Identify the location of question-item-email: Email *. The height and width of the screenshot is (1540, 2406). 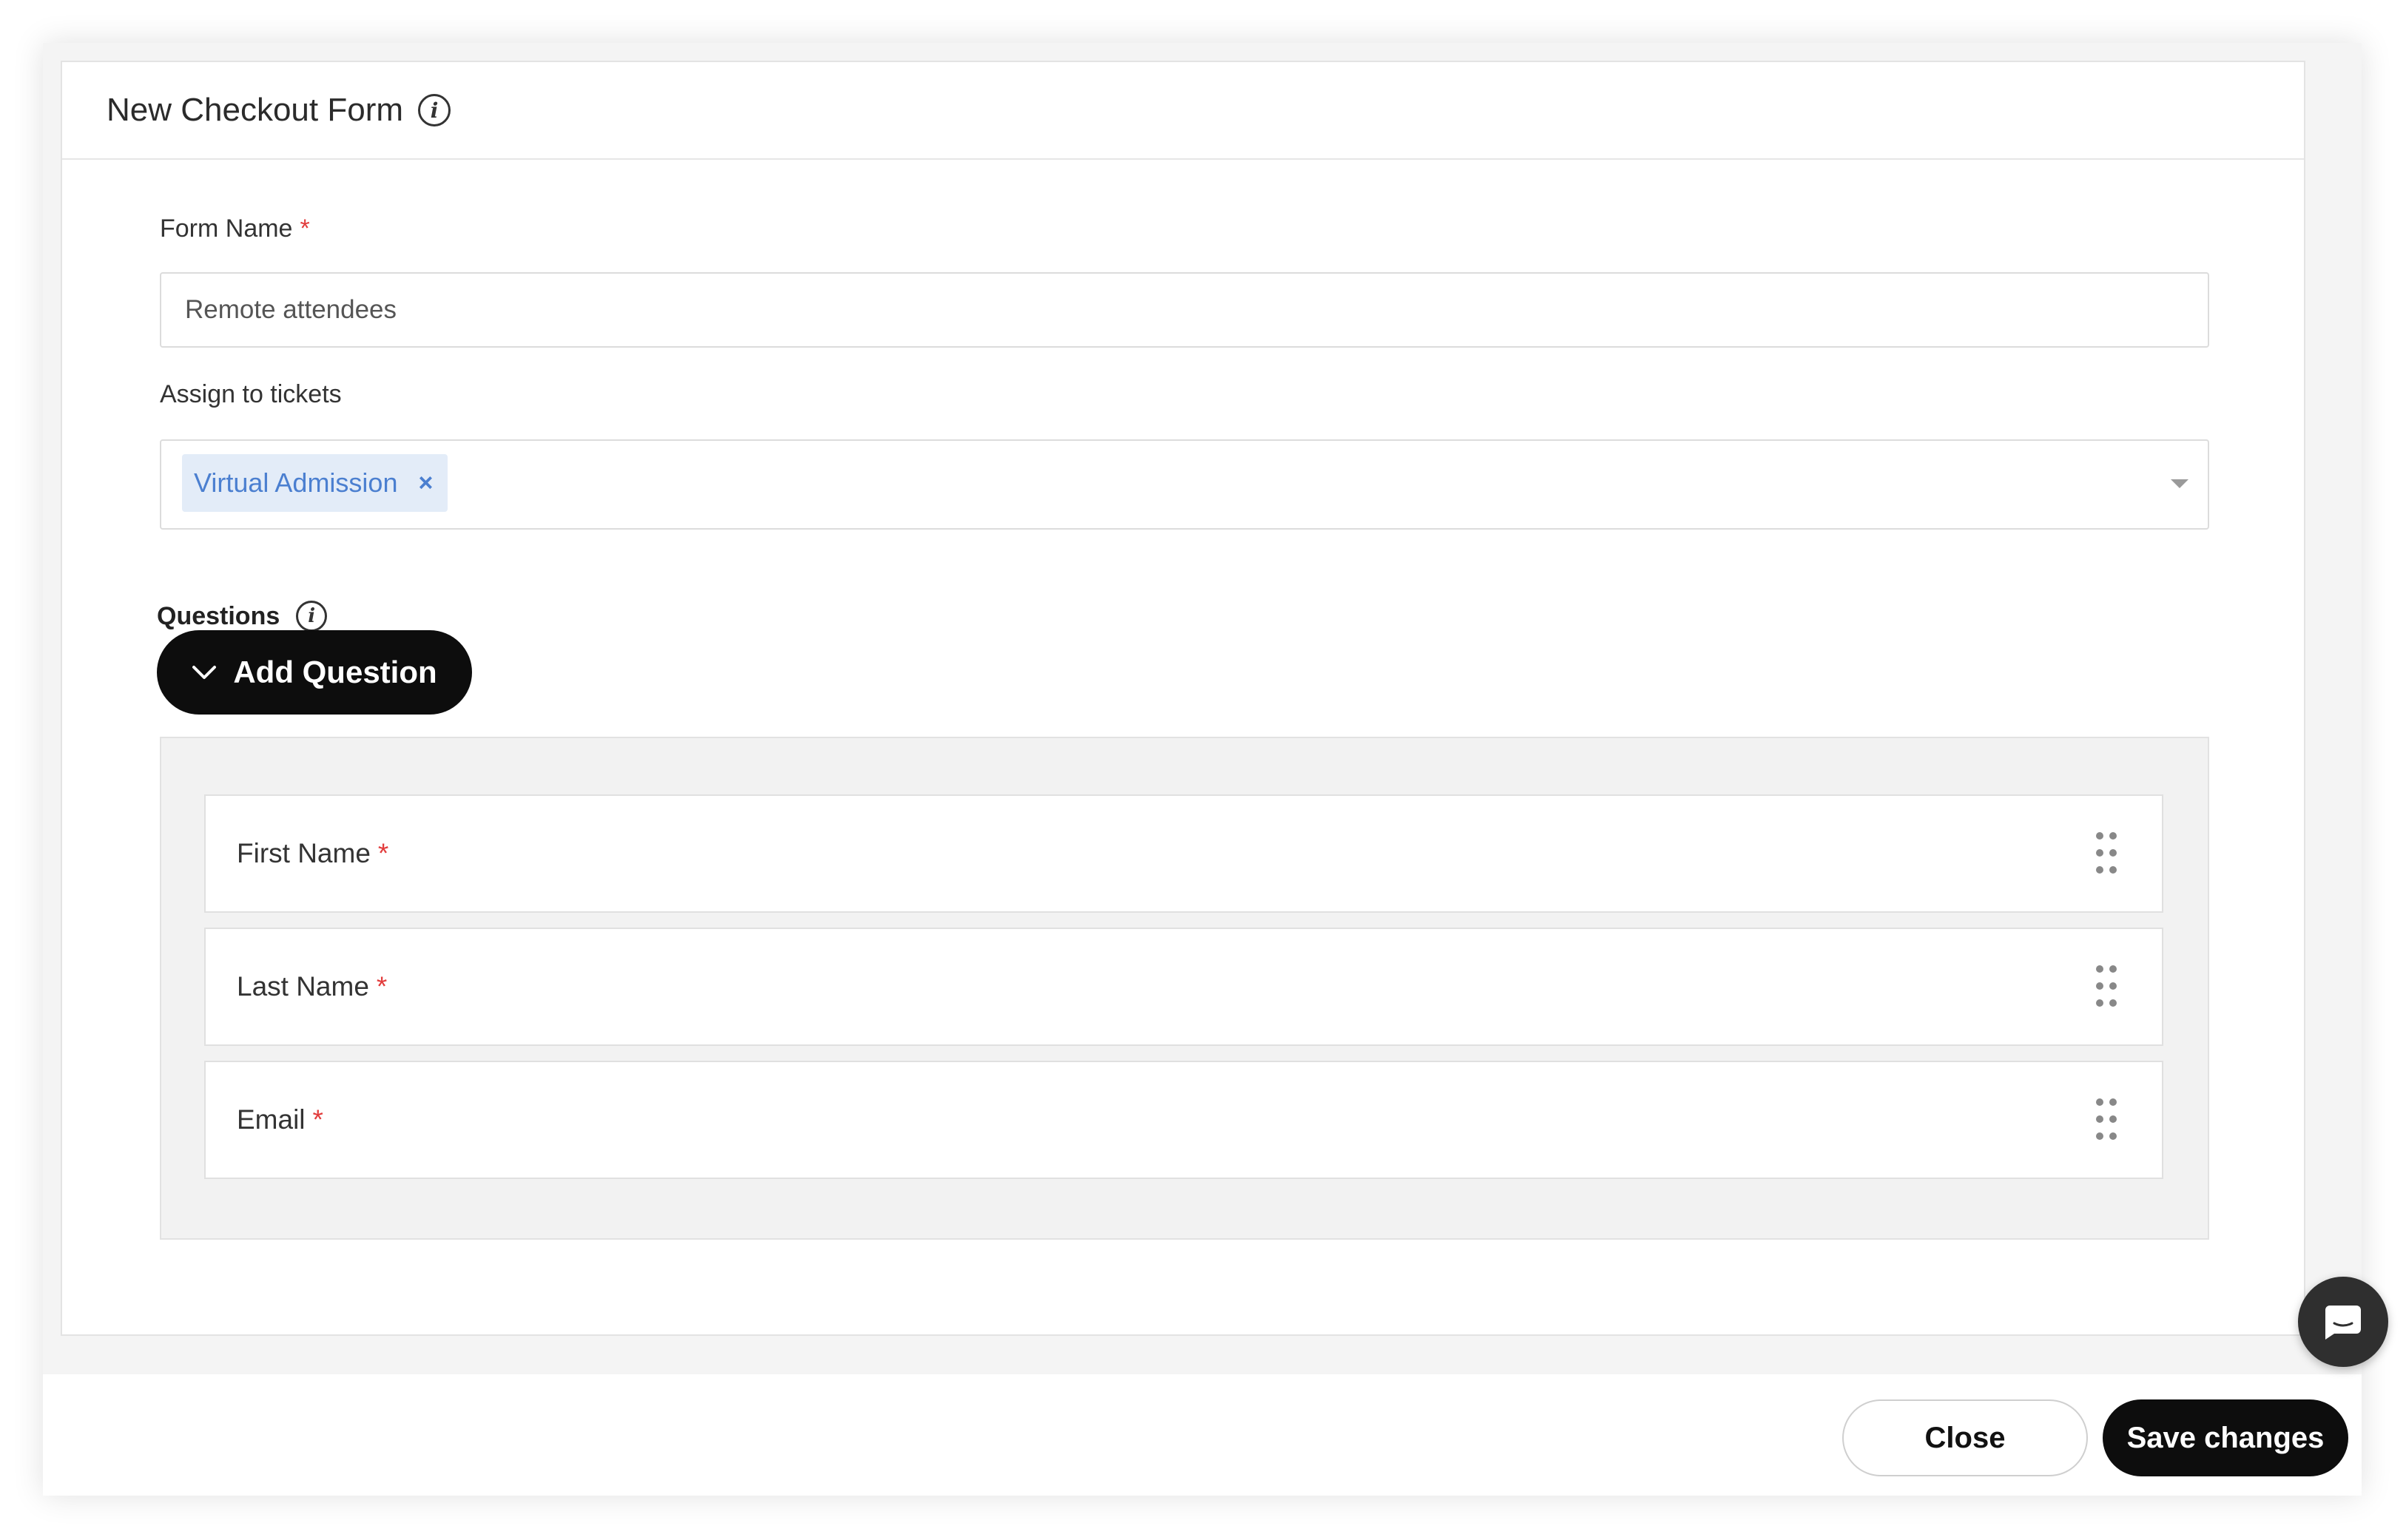
(1183, 1120).